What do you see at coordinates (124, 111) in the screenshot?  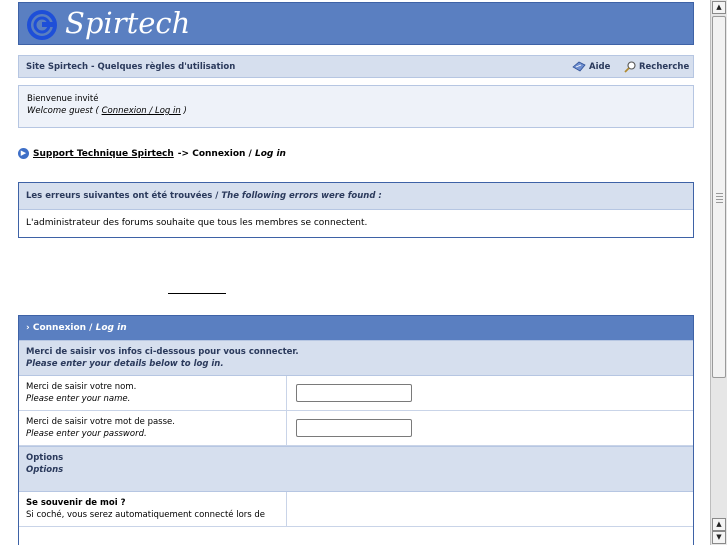 I see `welcome-login-fr: Connexion` at bounding box center [124, 111].